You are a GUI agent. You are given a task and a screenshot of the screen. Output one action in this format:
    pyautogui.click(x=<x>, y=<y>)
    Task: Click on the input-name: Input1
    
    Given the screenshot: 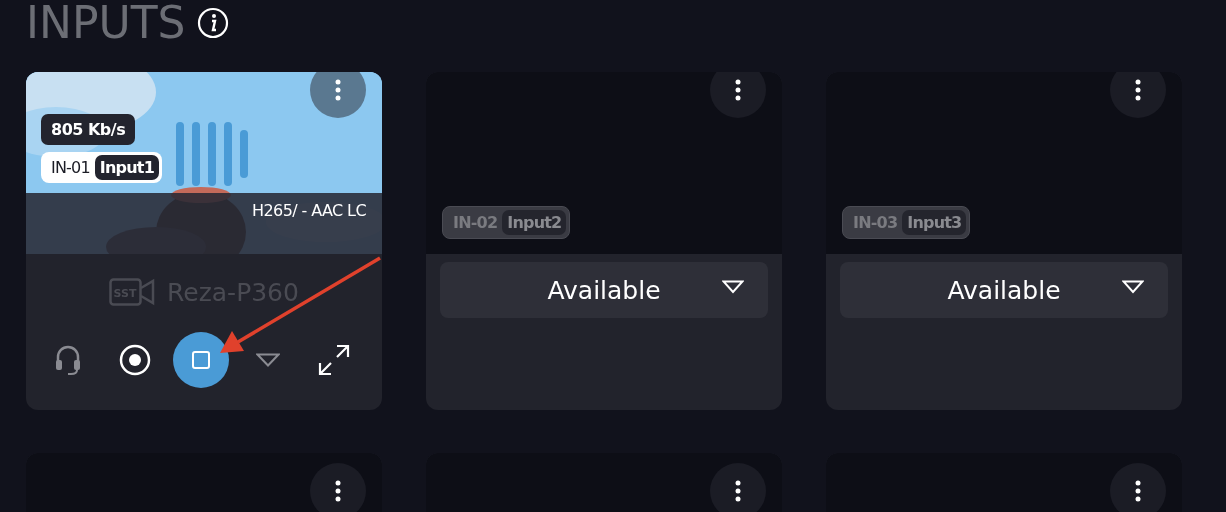 What is the action you would take?
    pyautogui.click(x=126, y=167)
    